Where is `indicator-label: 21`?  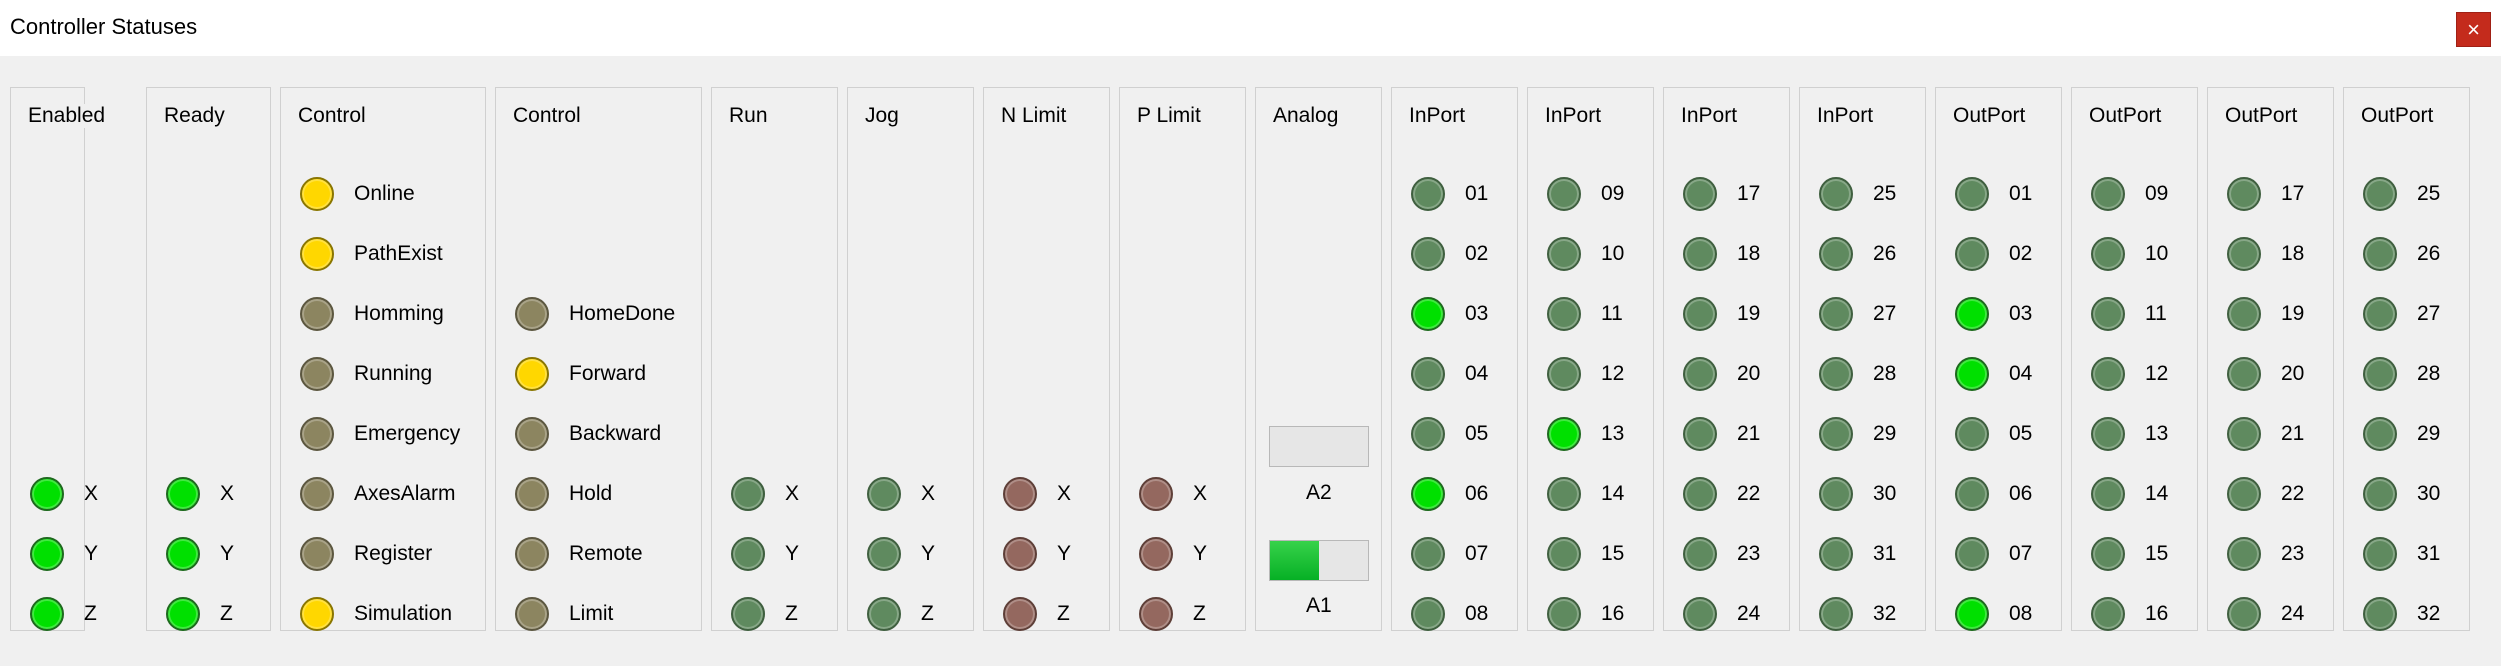 indicator-label: 21 is located at coordinates (1749, 433).